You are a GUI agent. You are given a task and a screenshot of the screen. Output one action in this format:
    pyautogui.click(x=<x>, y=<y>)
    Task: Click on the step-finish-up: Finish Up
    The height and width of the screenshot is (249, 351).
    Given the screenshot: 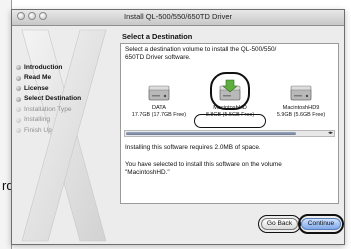 What is the action you would take?
    pyautogui.click(x=66, y=130)
    